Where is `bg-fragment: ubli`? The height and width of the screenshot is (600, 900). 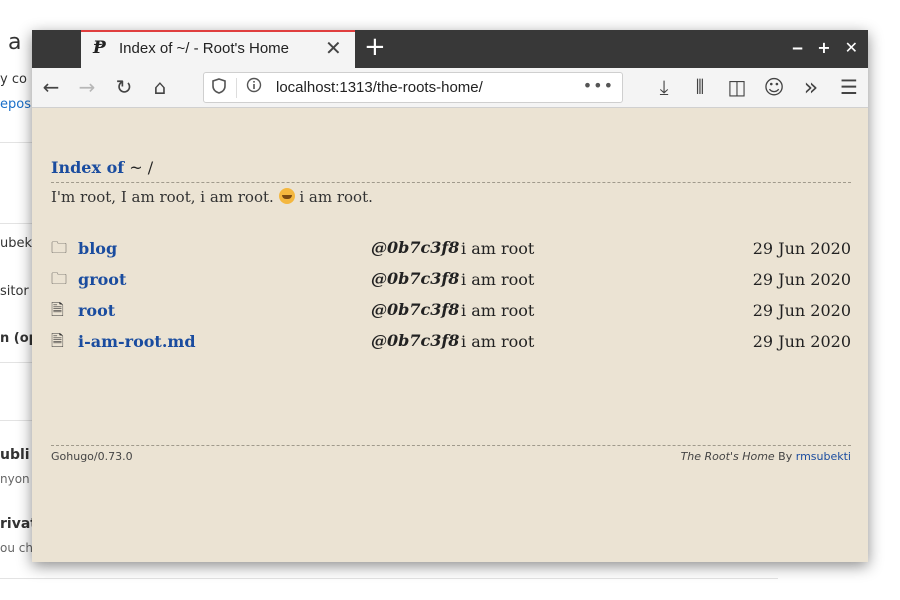 bg-fragment: ubli is located at coordinates (15, 455).